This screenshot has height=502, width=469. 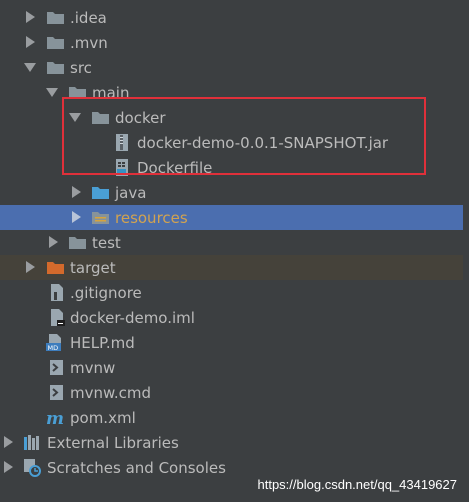 I want to click on markdown-file-icon: MD, so click(x=53, y=342).